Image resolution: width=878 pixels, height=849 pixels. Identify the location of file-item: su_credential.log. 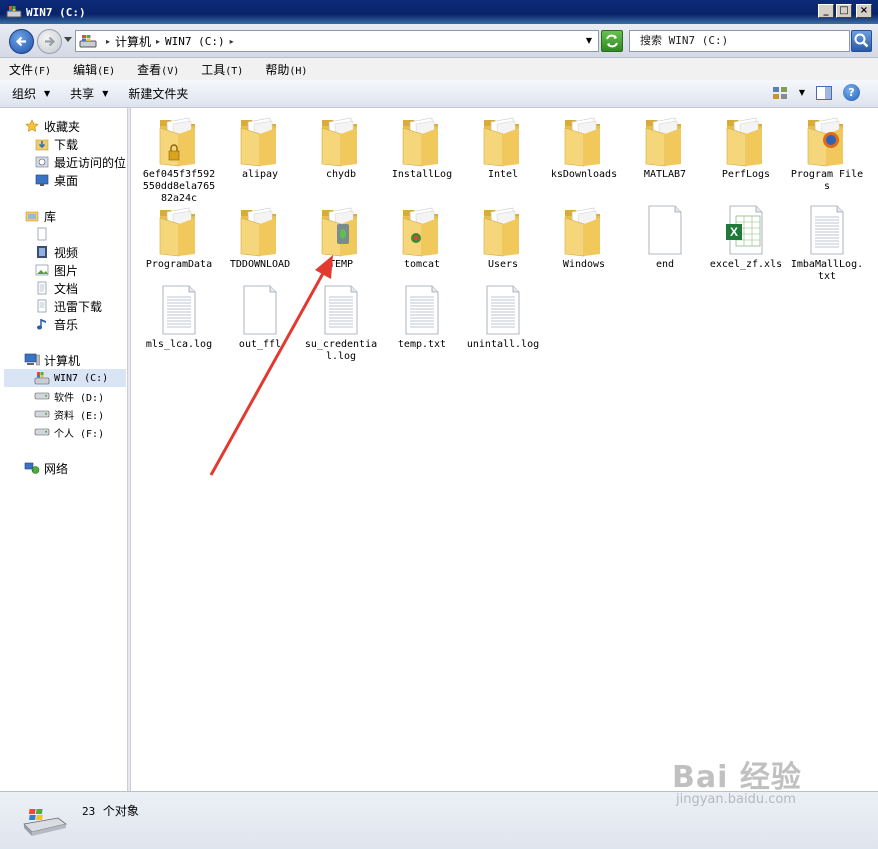
(341, 323).